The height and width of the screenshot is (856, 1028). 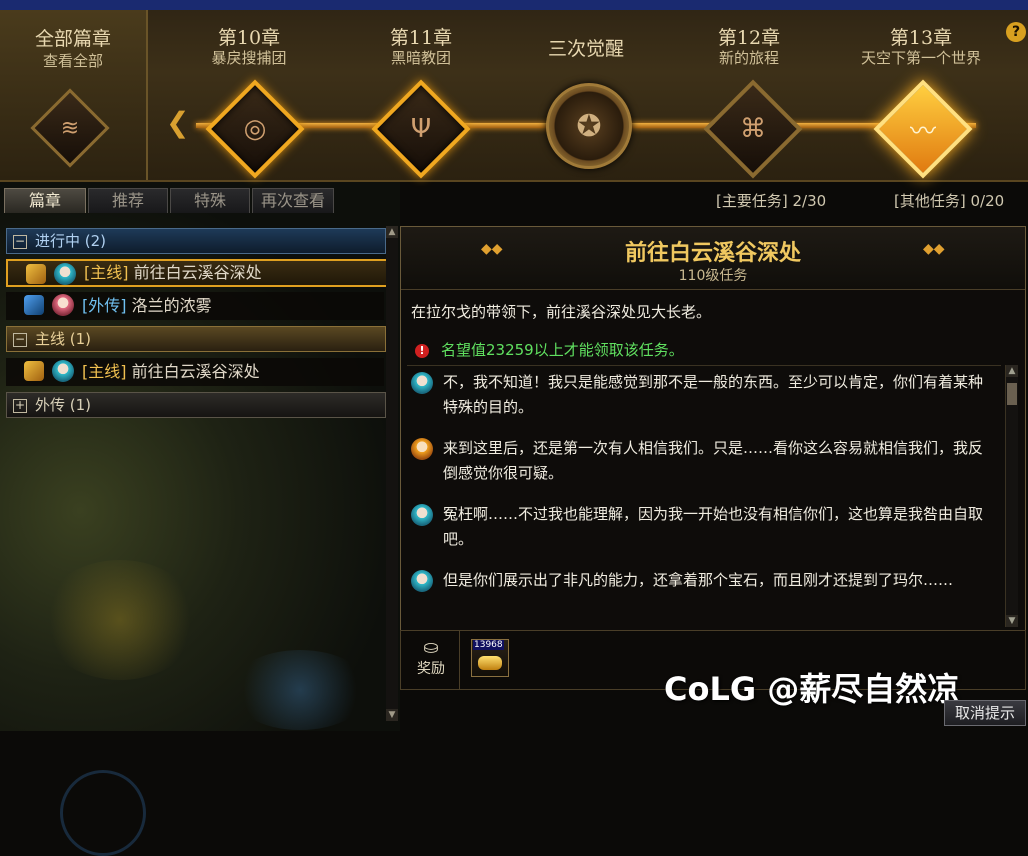 I want to click on quest-detail-header: ◆◆ 前往白云溪谷深处 110级任务 ◆◆, so click(x=713, y=258).